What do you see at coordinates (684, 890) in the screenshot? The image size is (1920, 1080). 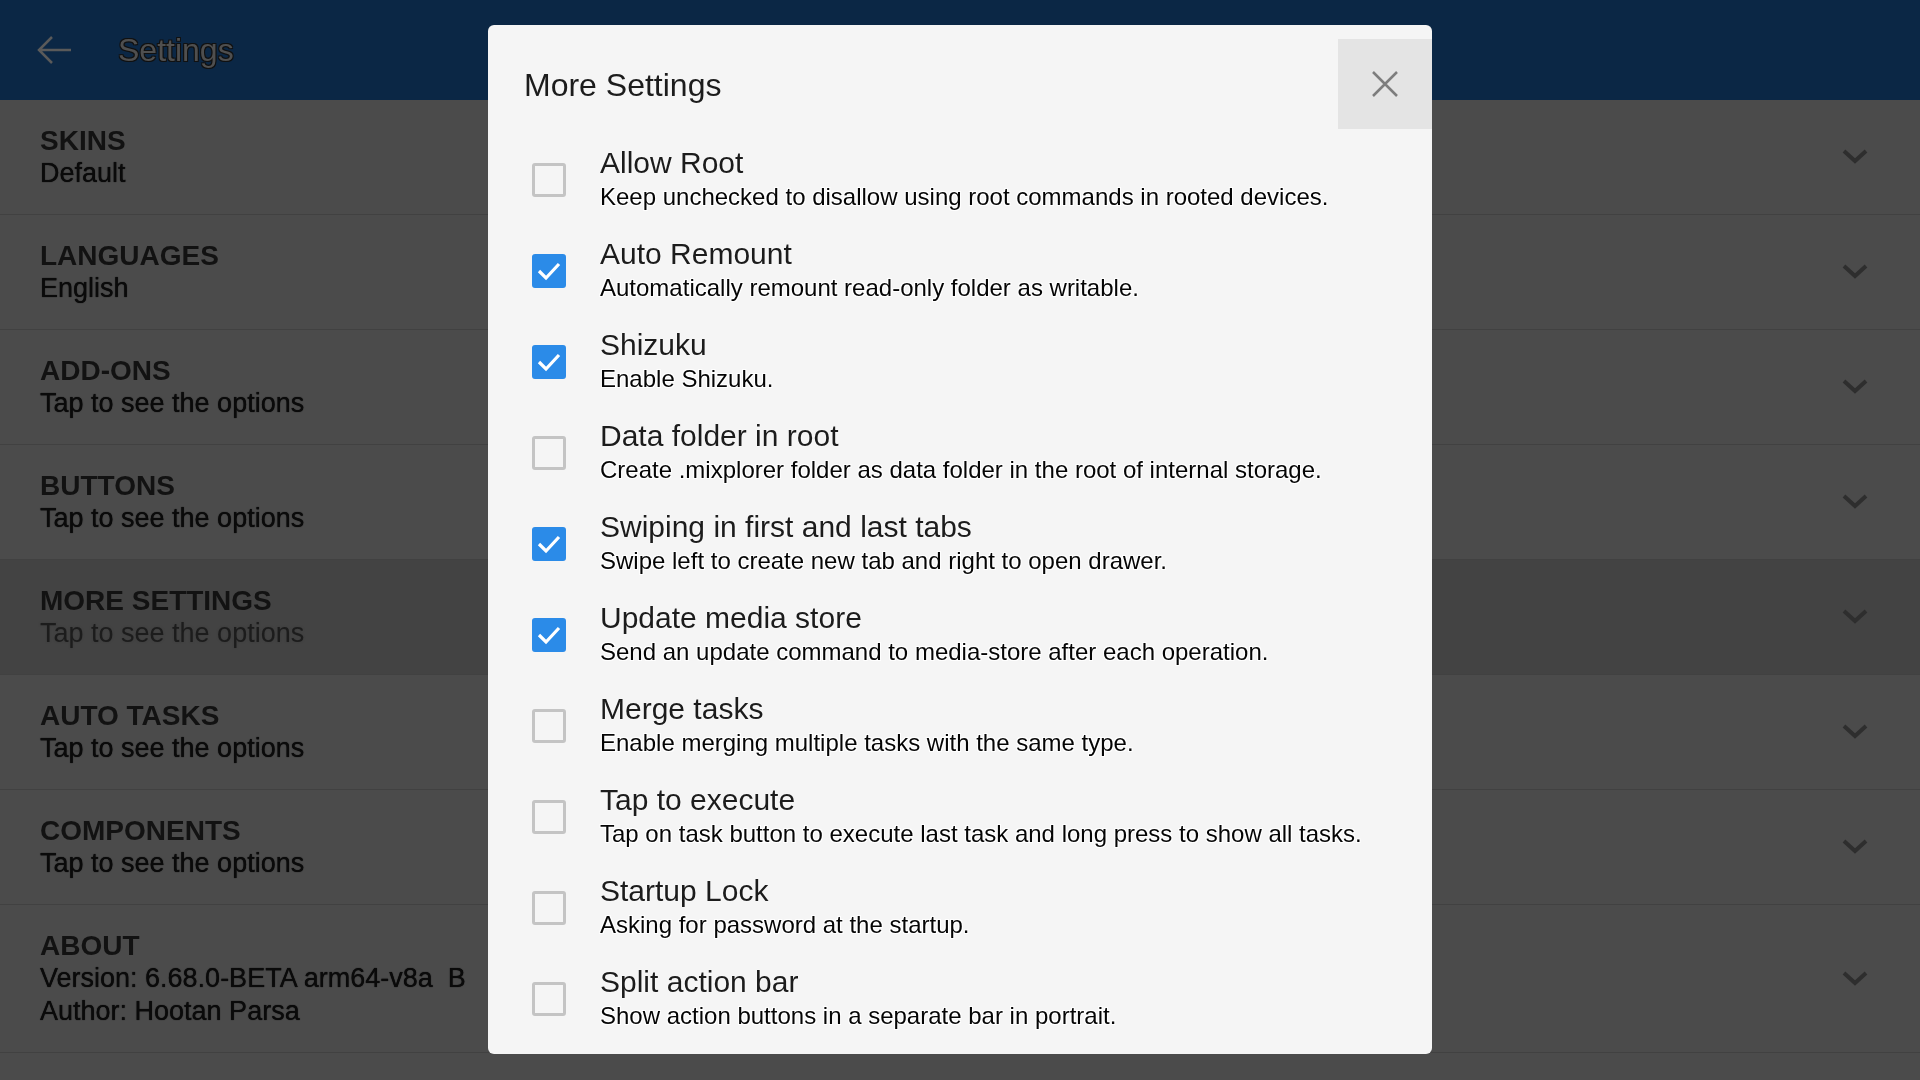 I see `option-label: Startup Lock` at bounding box center [684, 890].